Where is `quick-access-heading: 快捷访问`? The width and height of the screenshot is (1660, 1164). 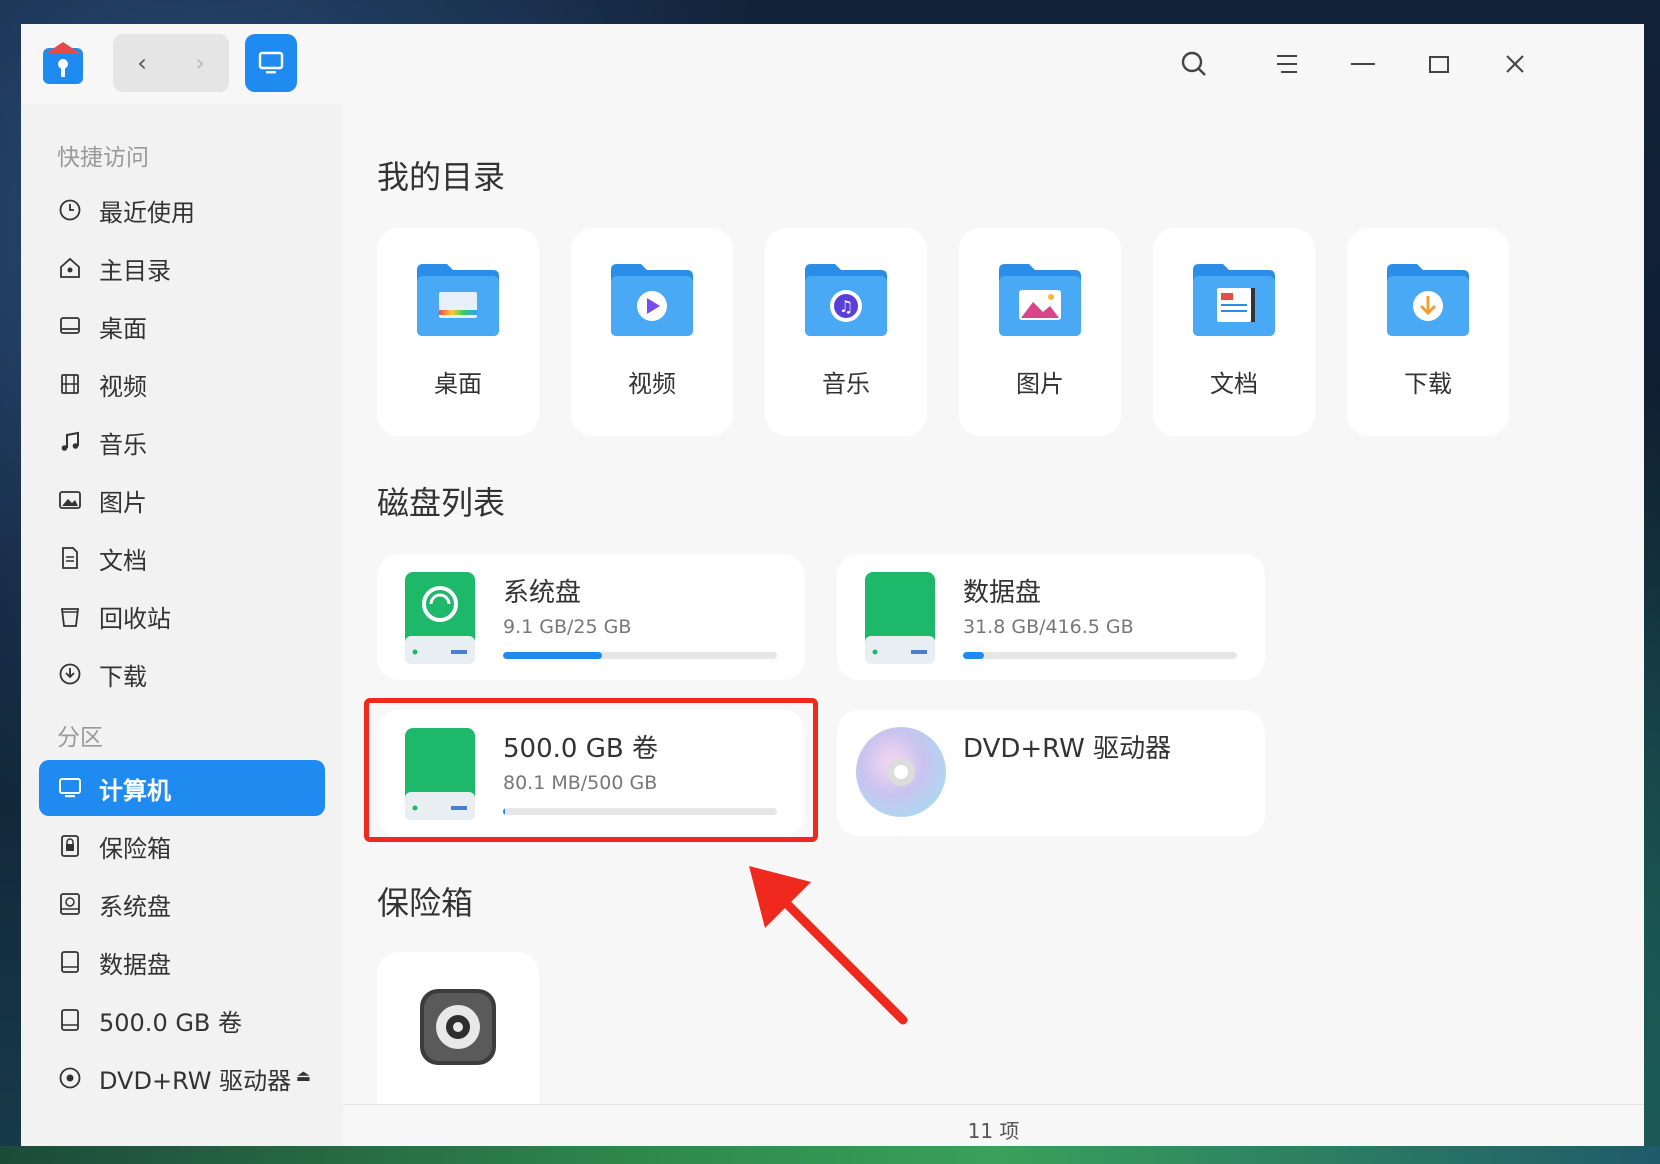 quick-access-heading: 快捷访问 is located at coordinates (103, 158).